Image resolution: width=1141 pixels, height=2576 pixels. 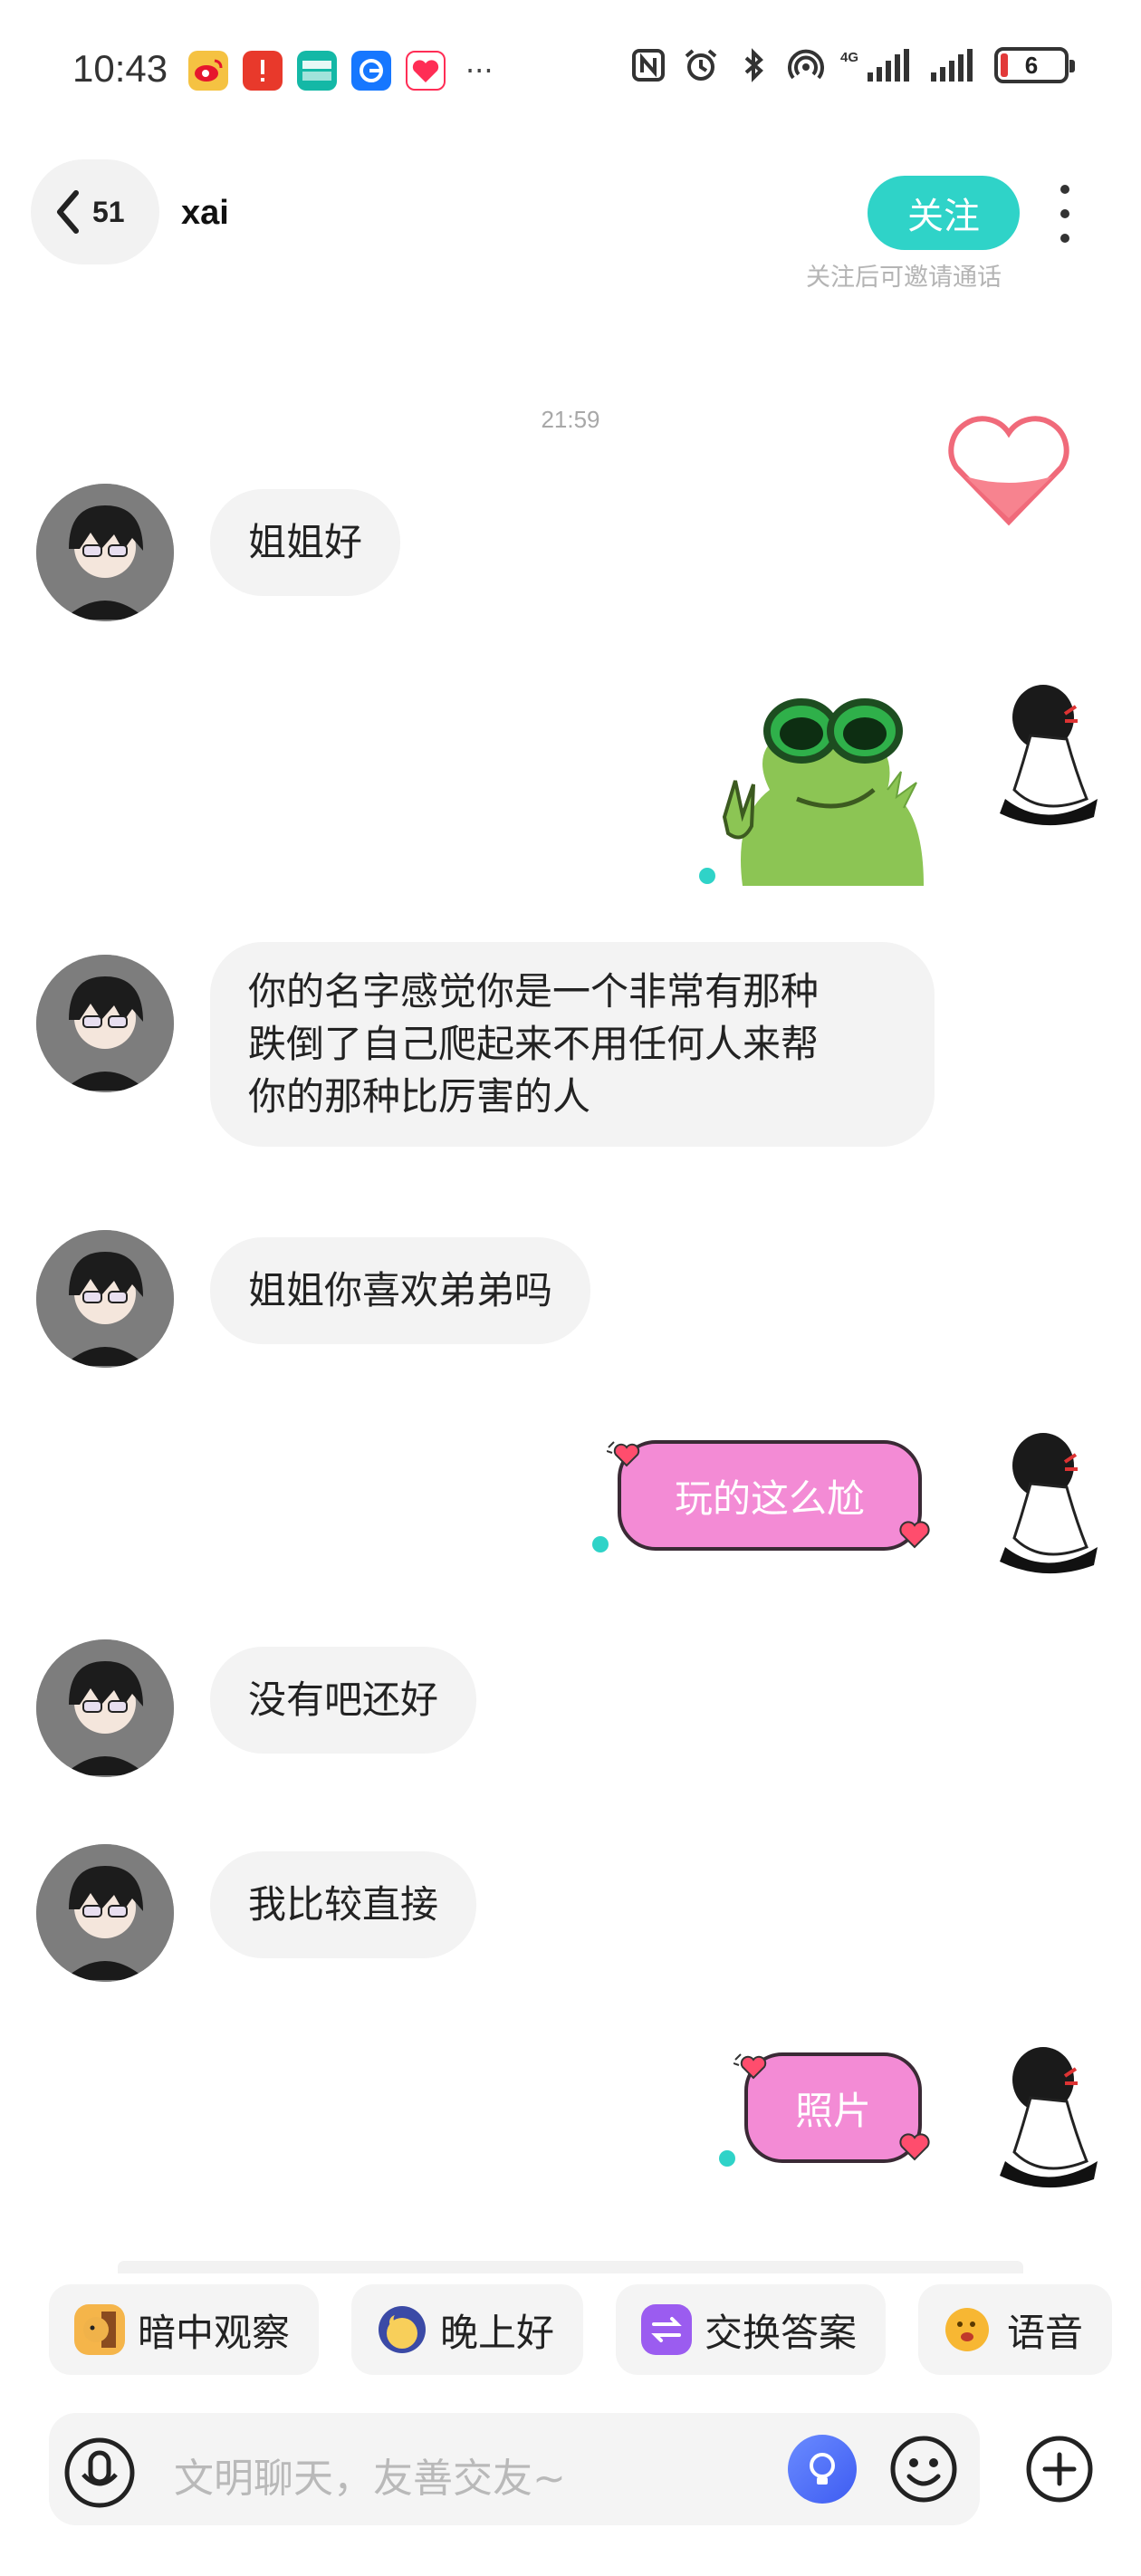 I want to click on chat-partner-name: xai, so click(x=205, y=213).